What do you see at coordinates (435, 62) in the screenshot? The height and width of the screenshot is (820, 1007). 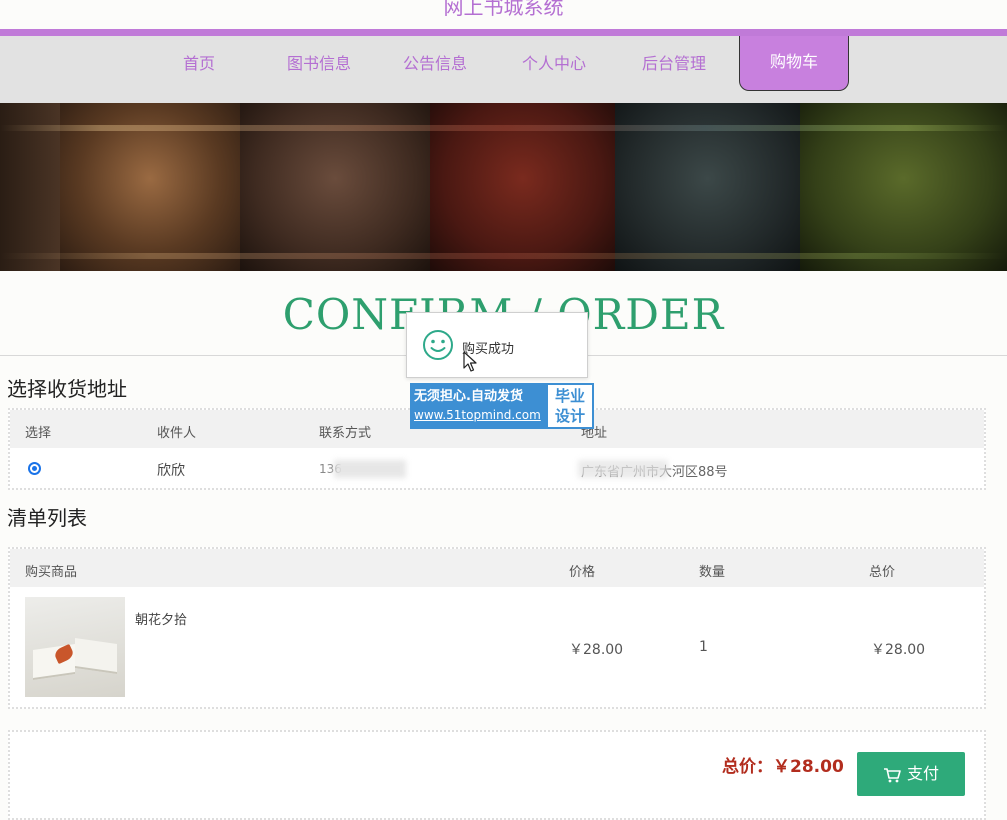 I see `nav-notices: 公告信息` at bounding box center [435, 62].